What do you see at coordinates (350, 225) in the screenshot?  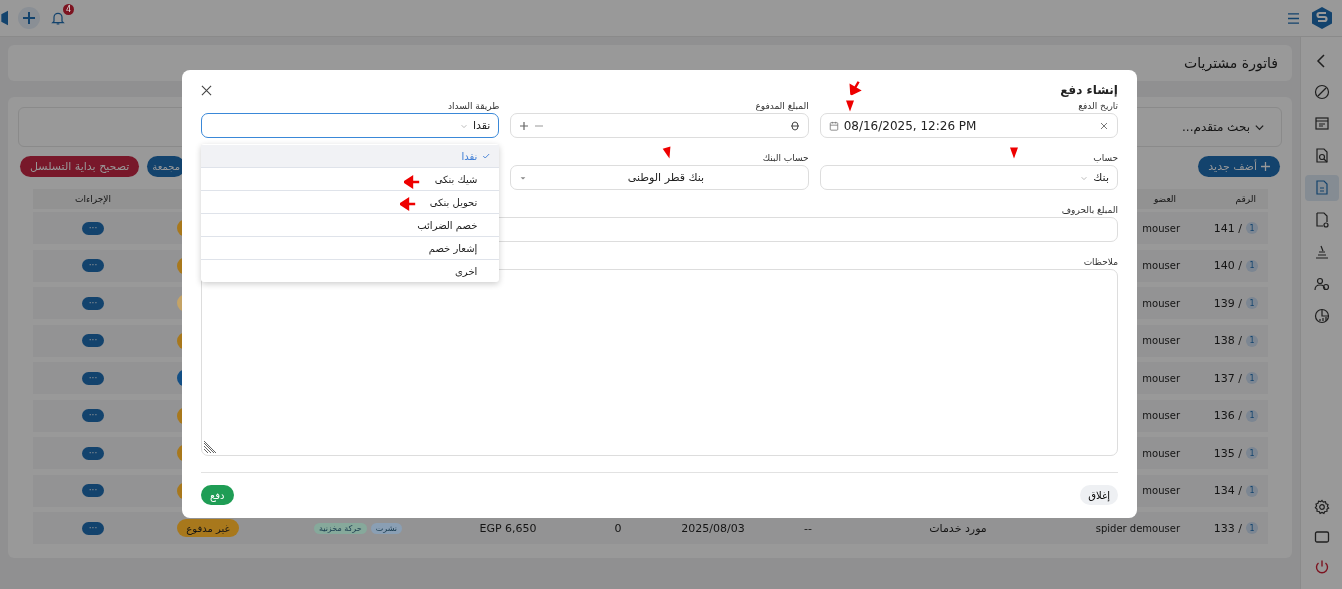 I see `menu-option: خصم الضرائب` at bounding box center [350, 225].